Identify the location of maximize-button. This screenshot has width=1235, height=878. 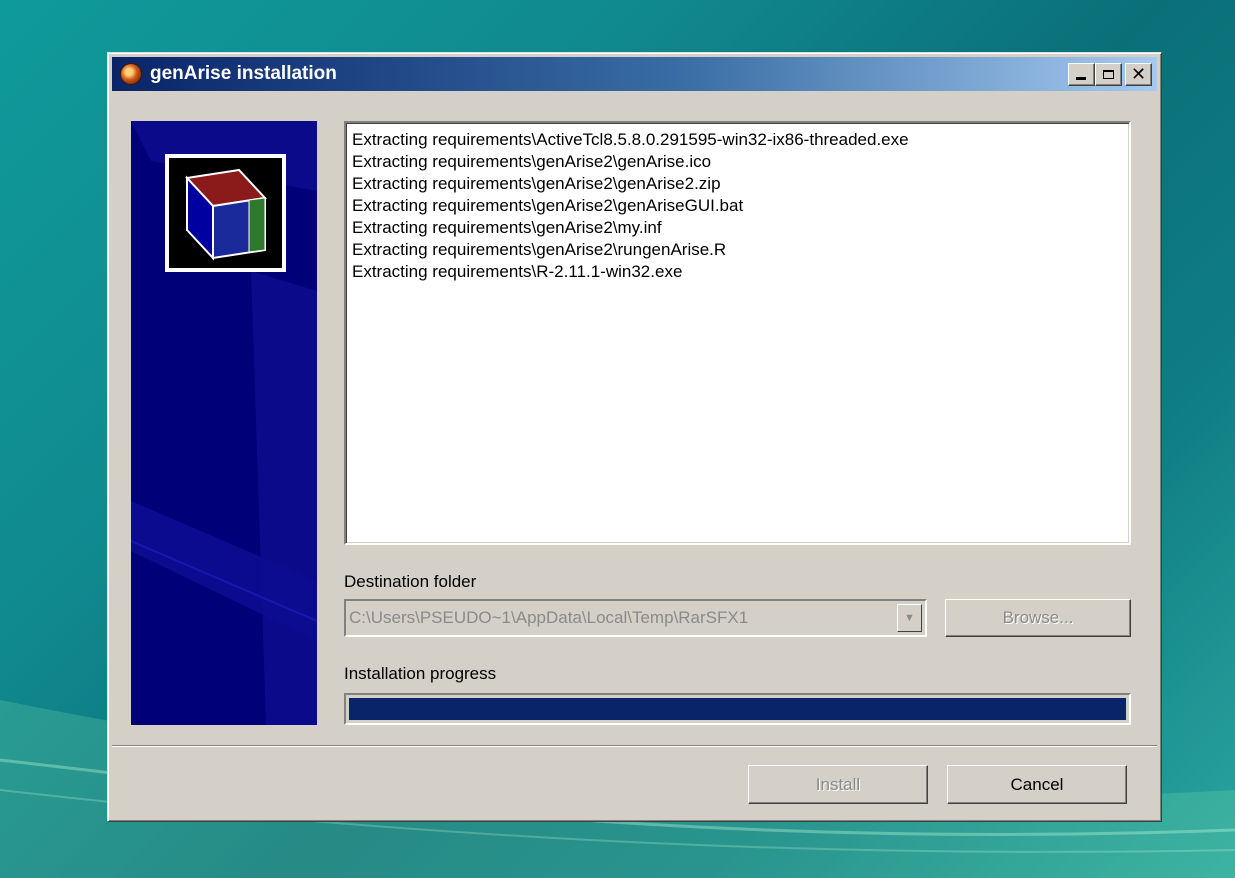
(1108, 74).